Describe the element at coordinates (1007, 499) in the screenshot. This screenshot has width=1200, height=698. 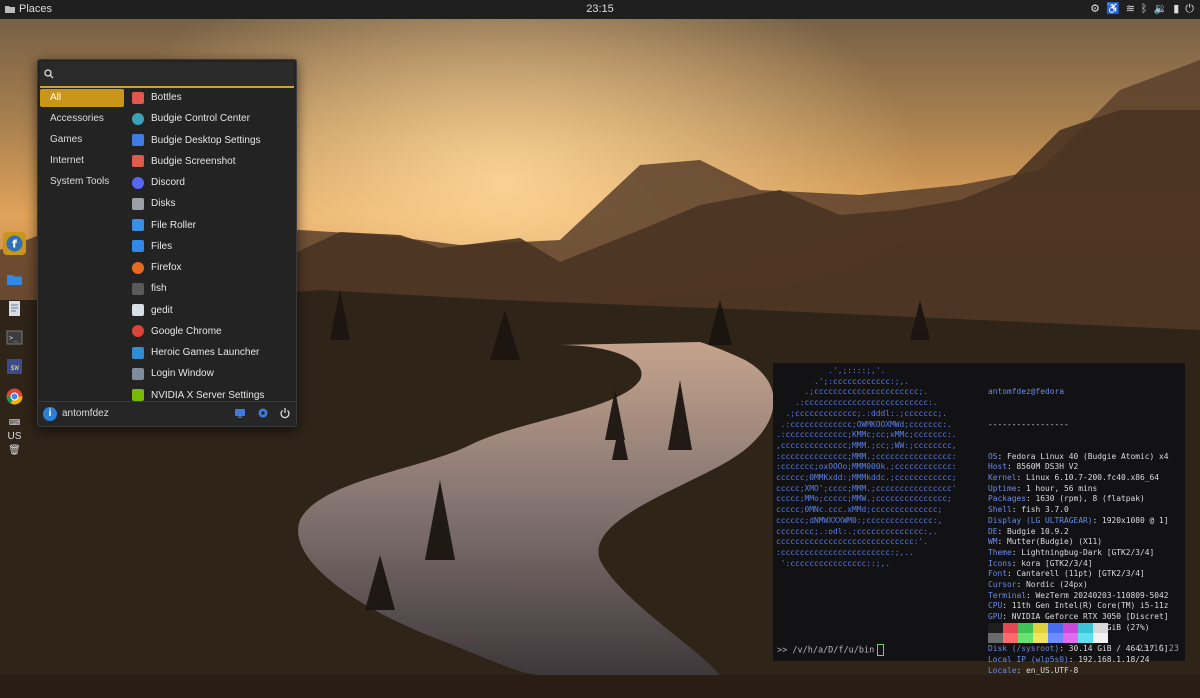
I see `info-key: Packages` at that location.